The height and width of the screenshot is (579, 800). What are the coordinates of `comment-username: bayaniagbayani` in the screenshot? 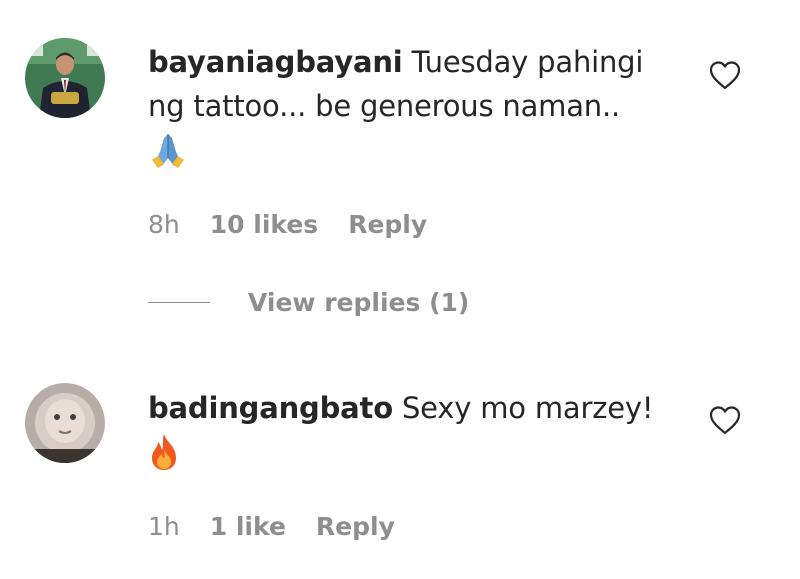 It's located at (275, 62).